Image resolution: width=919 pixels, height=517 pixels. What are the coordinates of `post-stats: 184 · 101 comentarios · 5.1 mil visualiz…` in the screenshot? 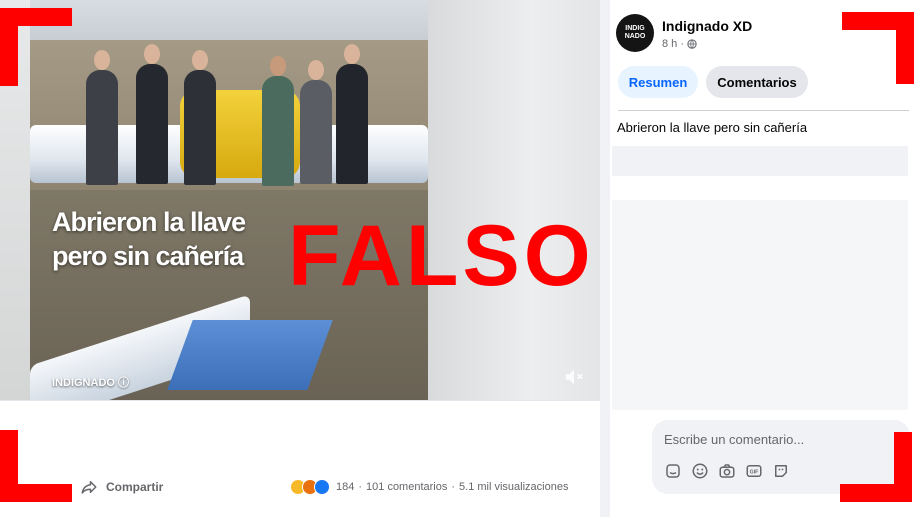 It's located at (429, 487).